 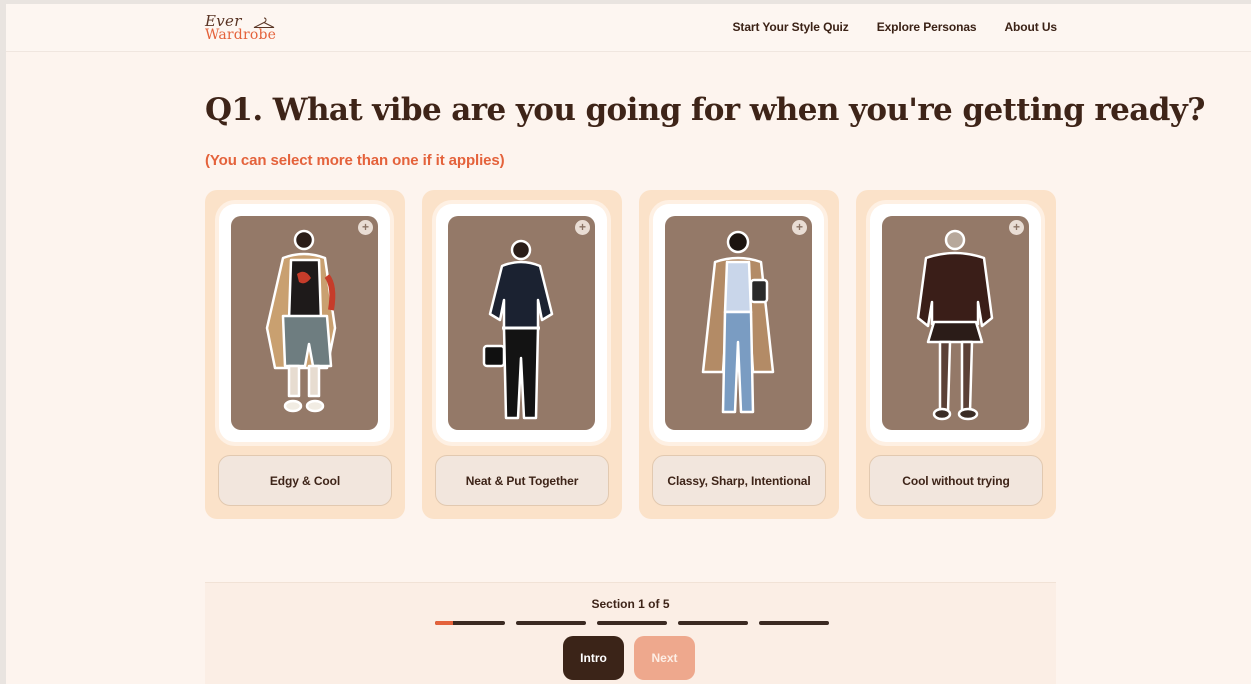 I want to click on option-label: Neat & Put Together, so click(x=522, y=480).